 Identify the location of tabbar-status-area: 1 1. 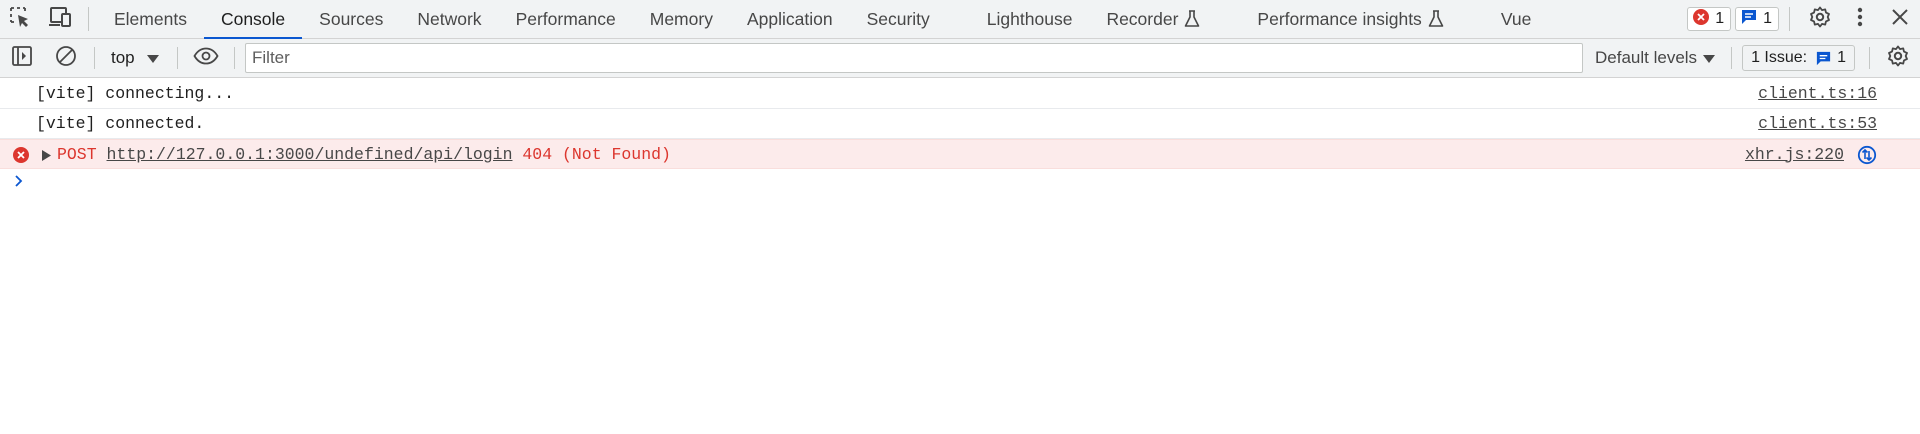
(1801, 19).